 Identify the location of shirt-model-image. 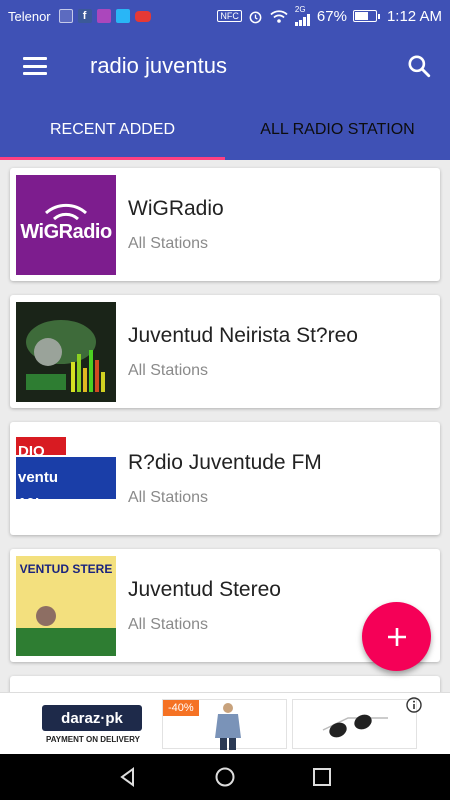
(228, 726).